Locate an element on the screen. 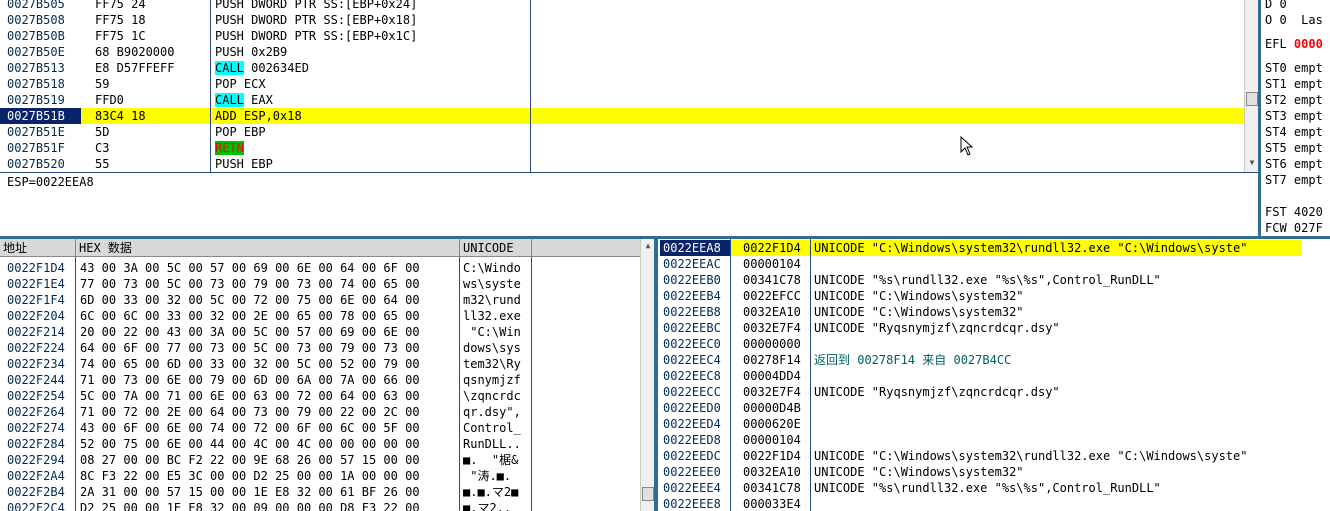  stack-row: 0022EED8 00000104 is located at coordinates (994, 440).